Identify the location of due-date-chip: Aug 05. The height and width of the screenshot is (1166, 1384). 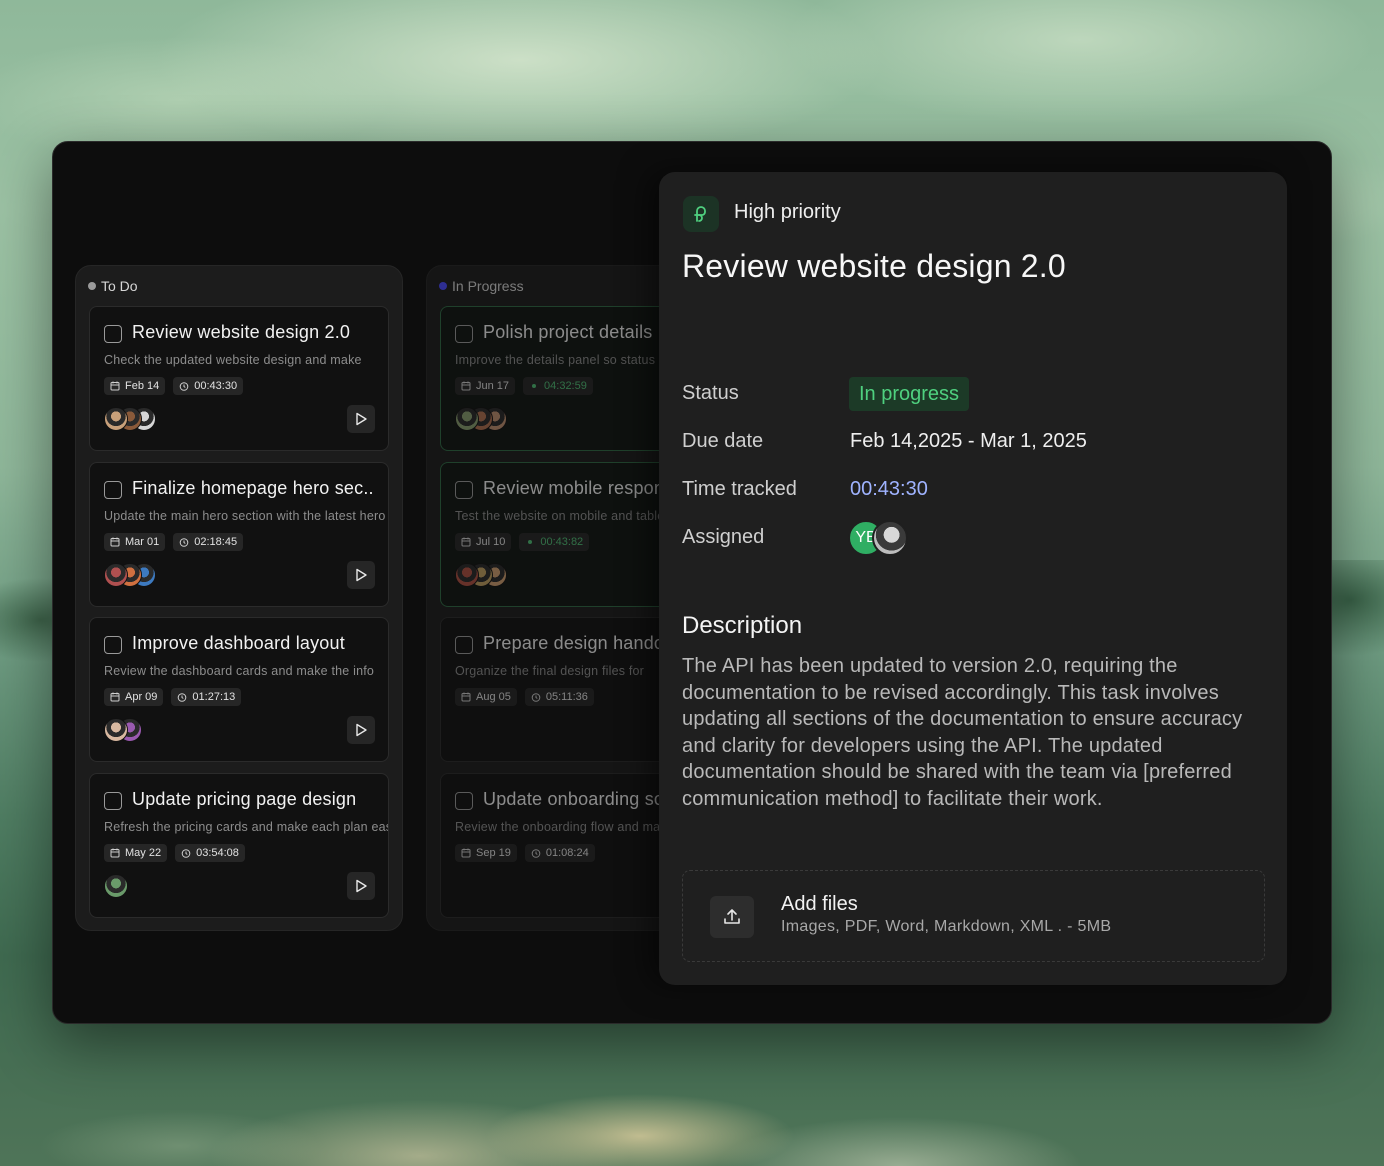
(486, 697).